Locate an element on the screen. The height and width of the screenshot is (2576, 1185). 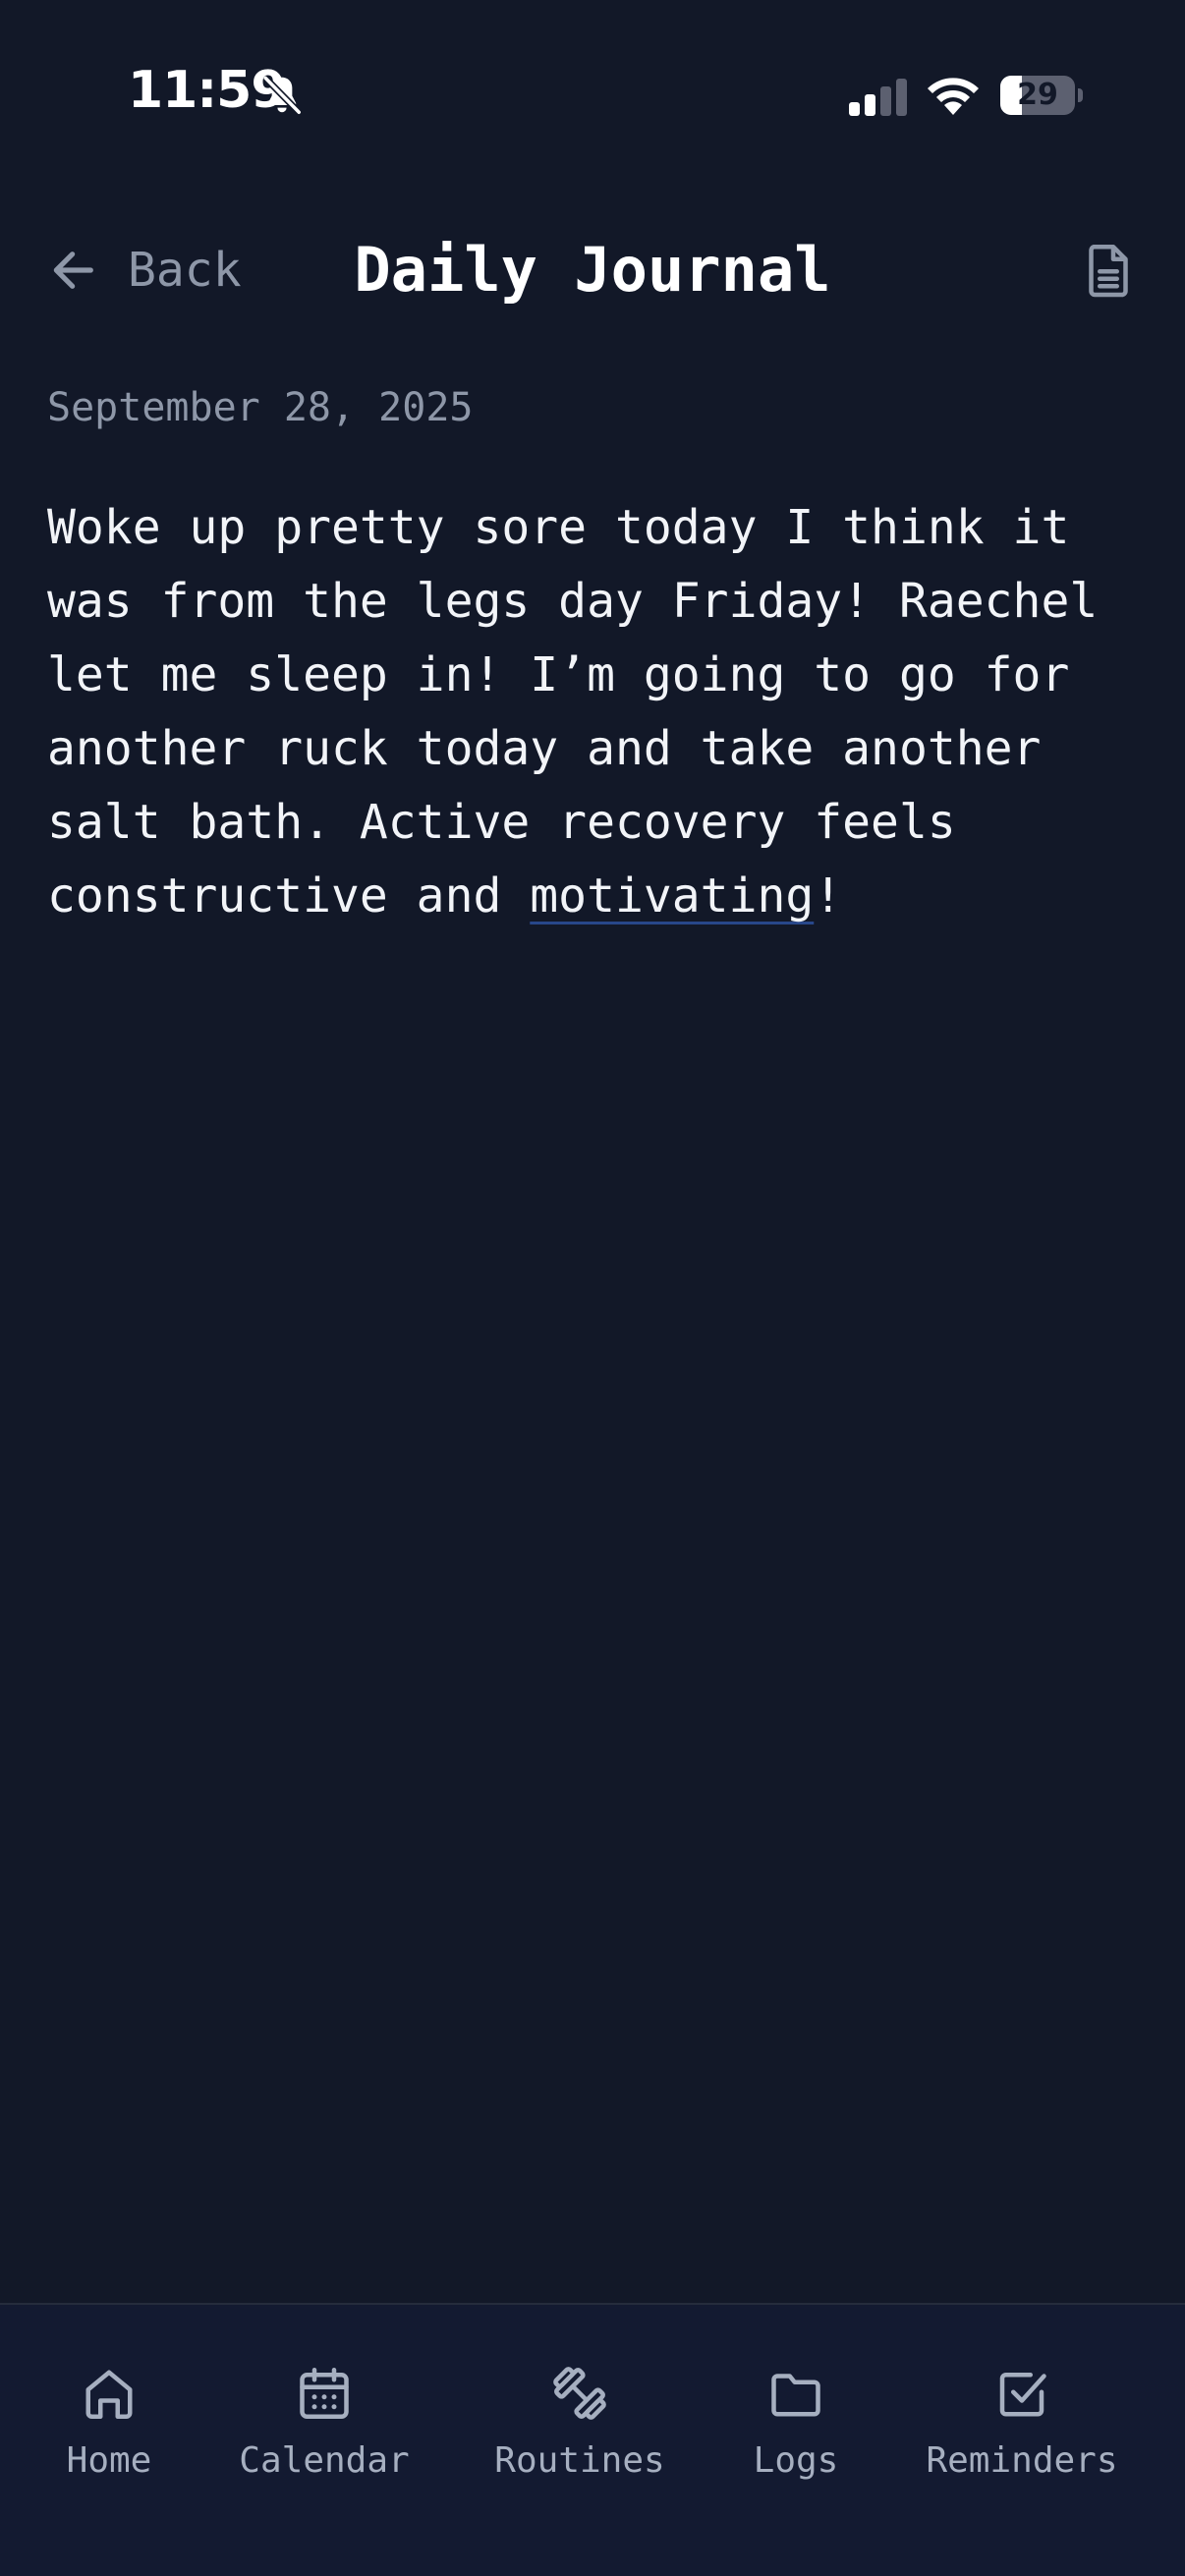
battery-indicator: 29 is located at coordinates (1041, 95).